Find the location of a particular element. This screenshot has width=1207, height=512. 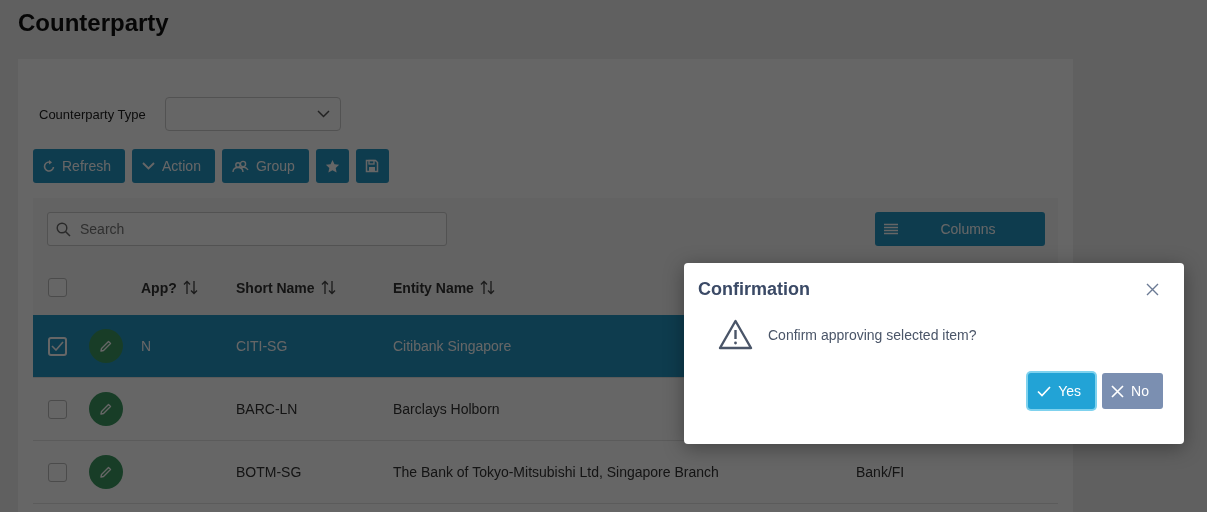

list-icon is located at coordinates (891, 229).